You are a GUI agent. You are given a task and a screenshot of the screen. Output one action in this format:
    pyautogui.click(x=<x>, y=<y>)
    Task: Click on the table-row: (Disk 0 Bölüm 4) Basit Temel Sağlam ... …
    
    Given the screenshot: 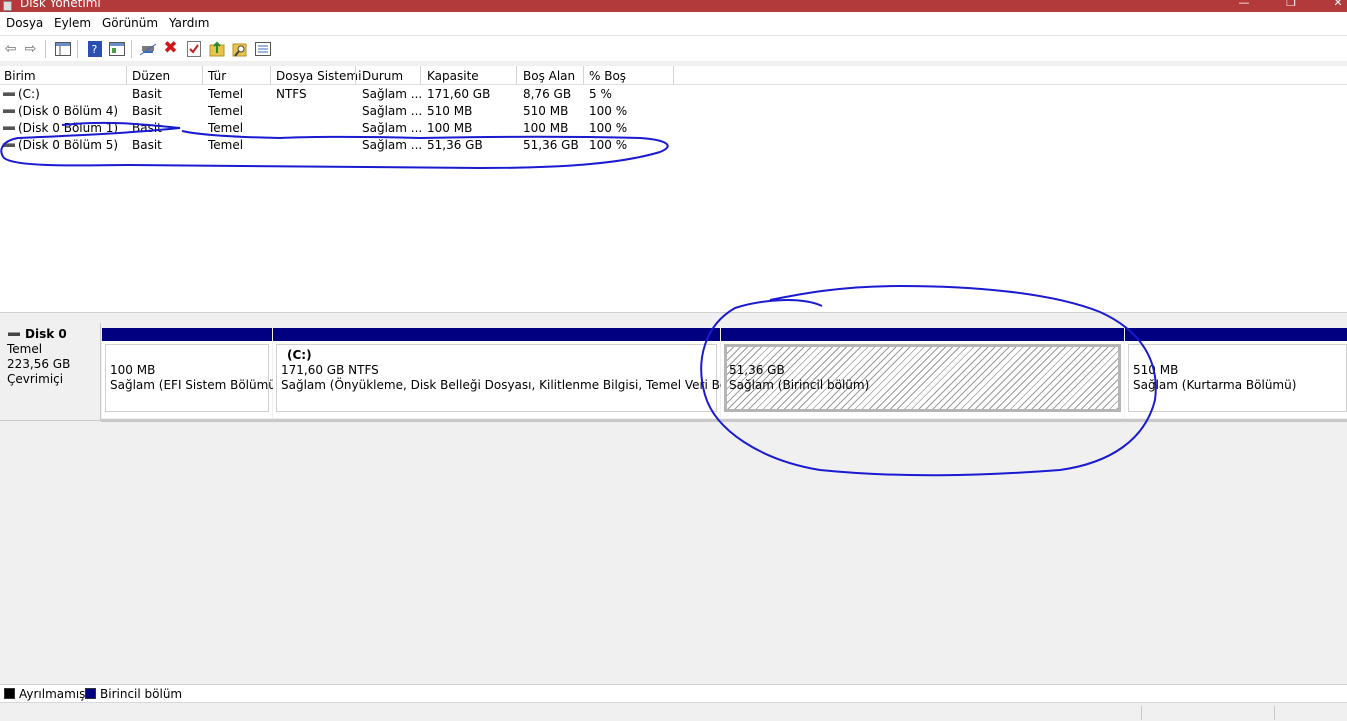 What is the action you would take?
    pyautogui.click(x=350, y=111)
    